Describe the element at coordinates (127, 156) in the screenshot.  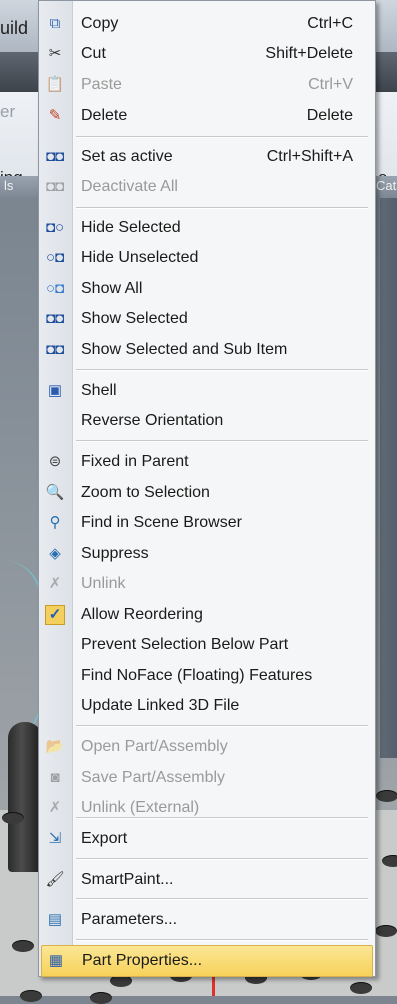
I see `menu-item-label: Set as active` at that location.